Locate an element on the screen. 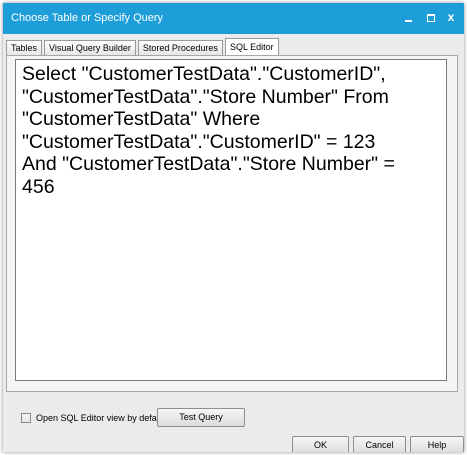 Image resolution: width=467 pixels, height=455 pixels. tab-visual-query-builder: Visual Query Builder is located at coordinates (90, 47).